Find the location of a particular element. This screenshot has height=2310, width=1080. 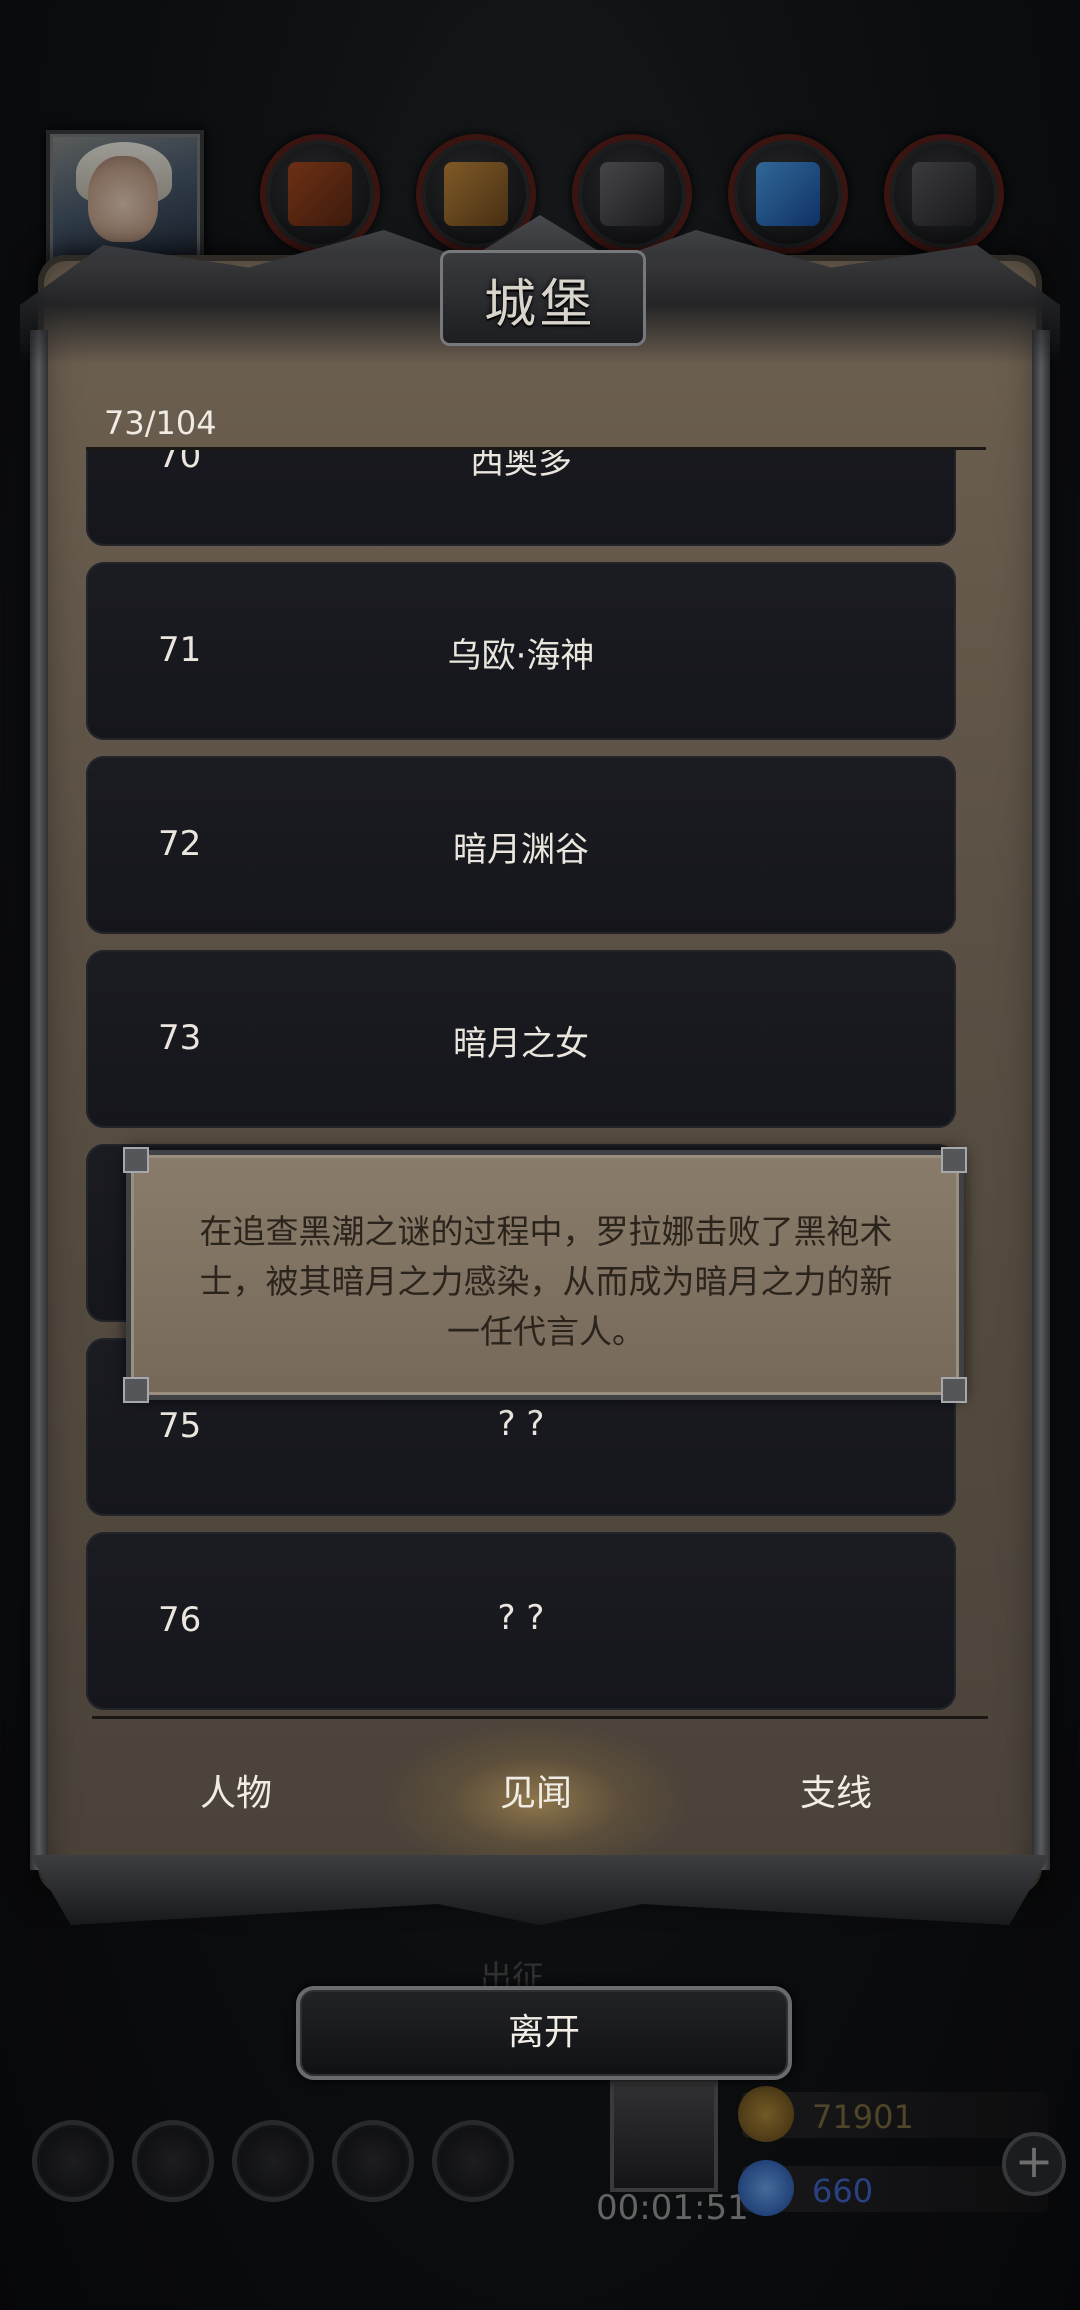

entry-name: 暗月之女 is located at coordinates (521, 1044).